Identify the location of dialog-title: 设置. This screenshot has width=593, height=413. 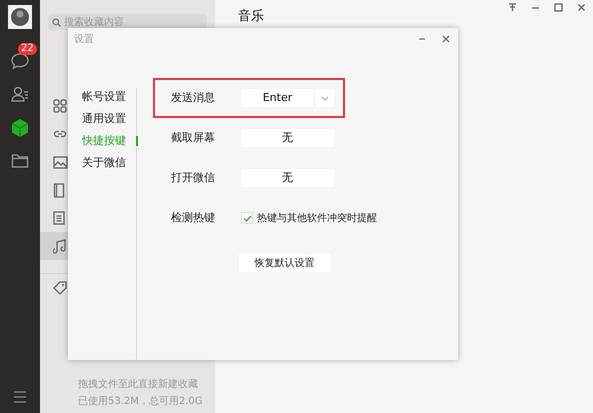
(84, 39).